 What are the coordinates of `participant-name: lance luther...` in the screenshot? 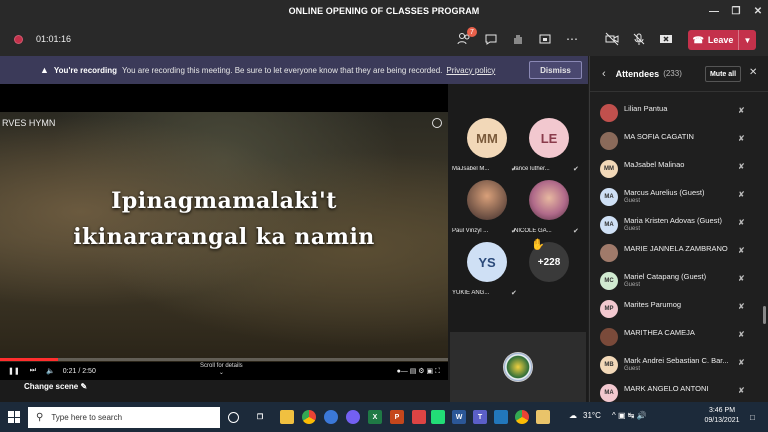 It's located at (532, 169).